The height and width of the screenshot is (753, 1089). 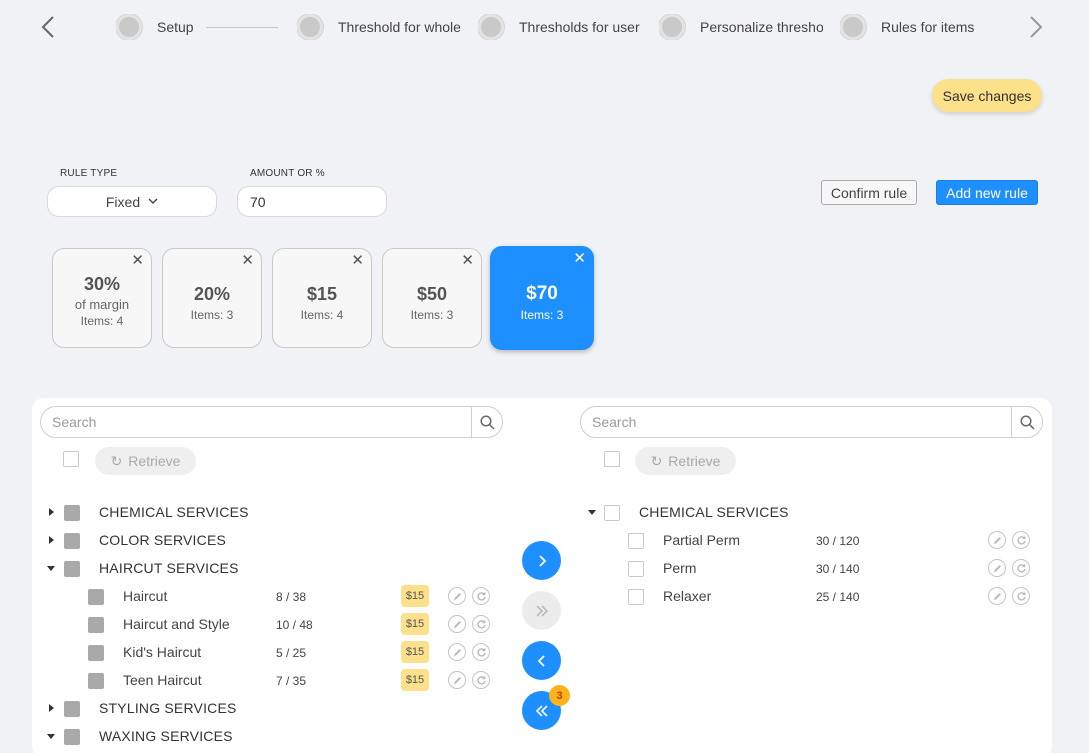 I want to click on item-quantity: 5 / 25, so click(x=291, y=653).